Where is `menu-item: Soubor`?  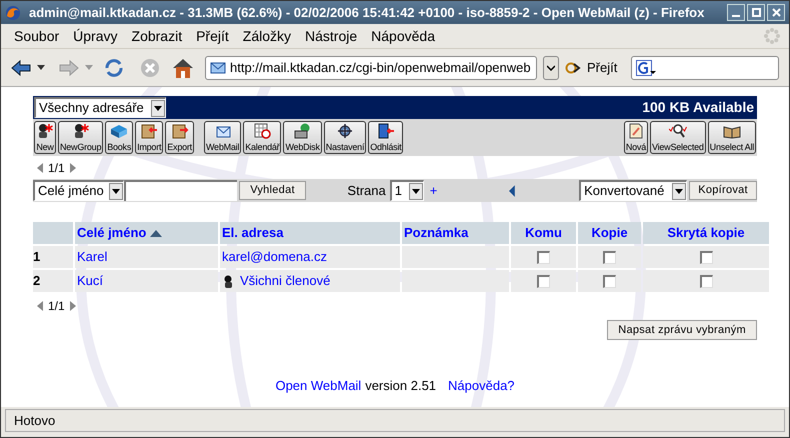
menu-item: Soubor is located at coordinates (36, 36).